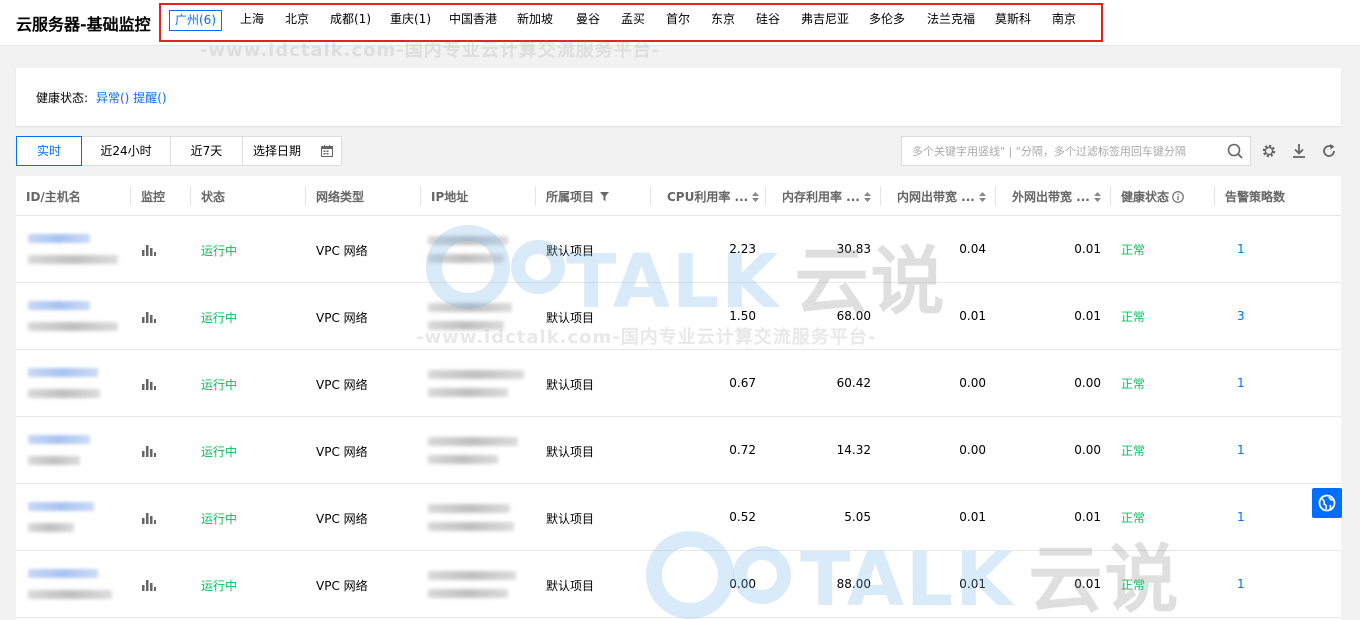  What do you see at coordinates (410, 20) in the screenshot?
I see `region-tab-chongqing: 重庆(1)` at bounding box center [410, 20].